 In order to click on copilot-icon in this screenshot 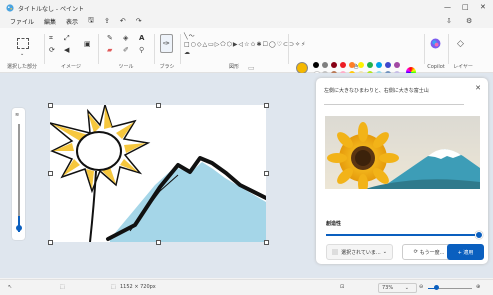, I will do `click(435, 43)`.